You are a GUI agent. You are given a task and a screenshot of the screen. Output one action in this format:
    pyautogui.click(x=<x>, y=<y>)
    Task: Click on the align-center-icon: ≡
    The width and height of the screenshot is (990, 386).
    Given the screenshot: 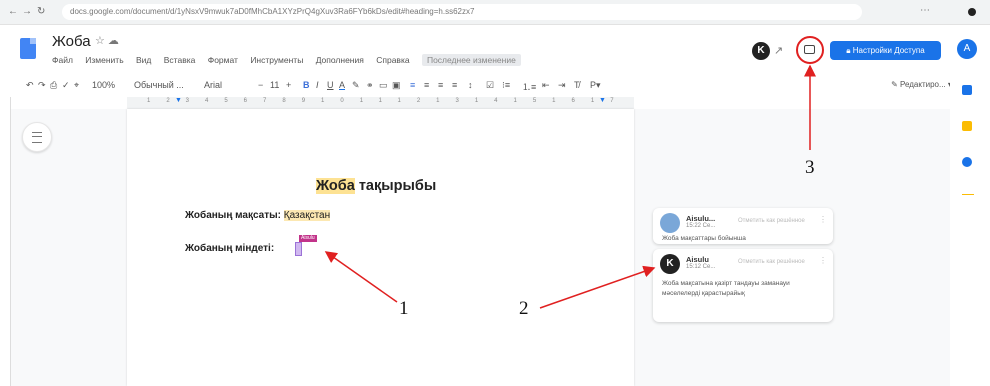 What is the action you would take?
    pyautogui.click(x=426, y=85)
    